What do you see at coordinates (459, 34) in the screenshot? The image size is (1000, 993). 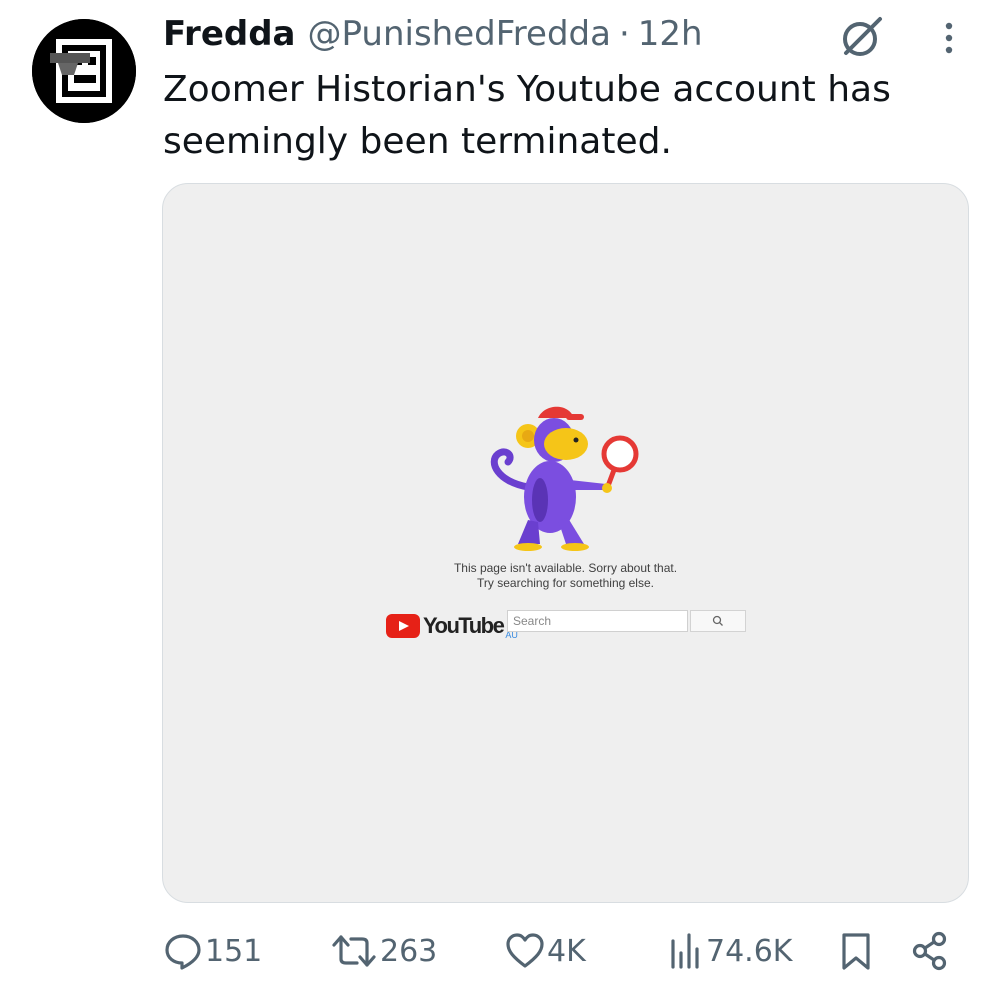 I see `author-handle: @PunishedFredda` at bounding box center [459, 34].